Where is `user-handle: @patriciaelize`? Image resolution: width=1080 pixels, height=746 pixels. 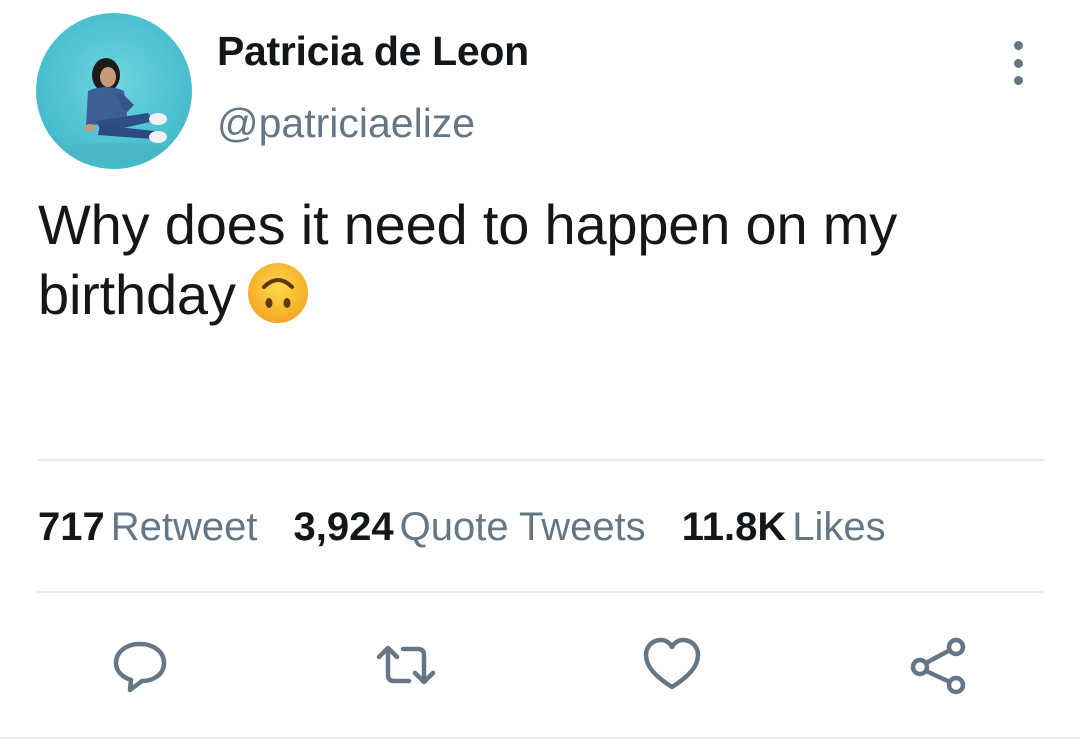
user-handle: @patriciaelize is located at coordinates (346, 123).